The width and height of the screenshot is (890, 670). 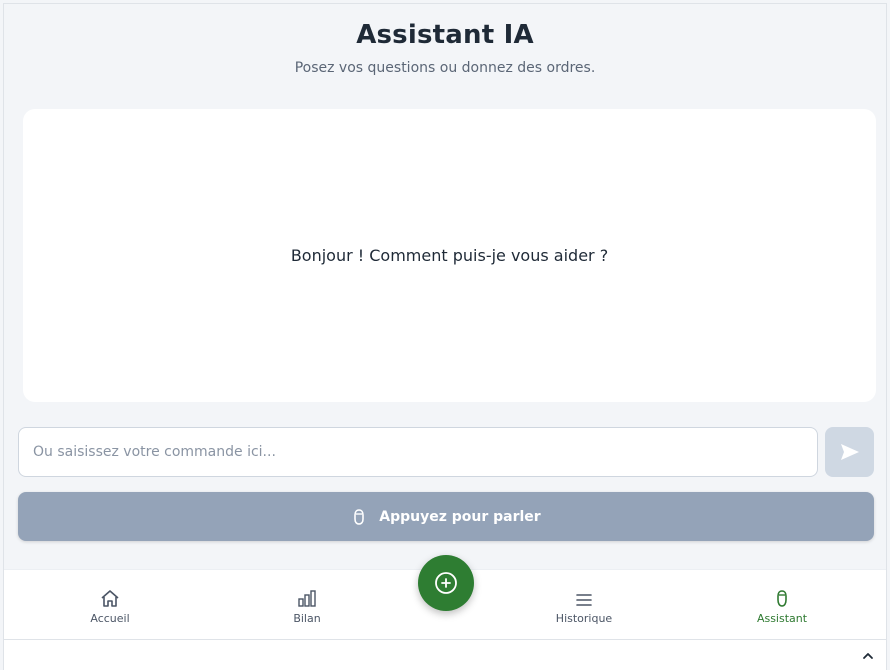 I want to click on nav-item-assistant: Assistant, so click(x=782, y=605).